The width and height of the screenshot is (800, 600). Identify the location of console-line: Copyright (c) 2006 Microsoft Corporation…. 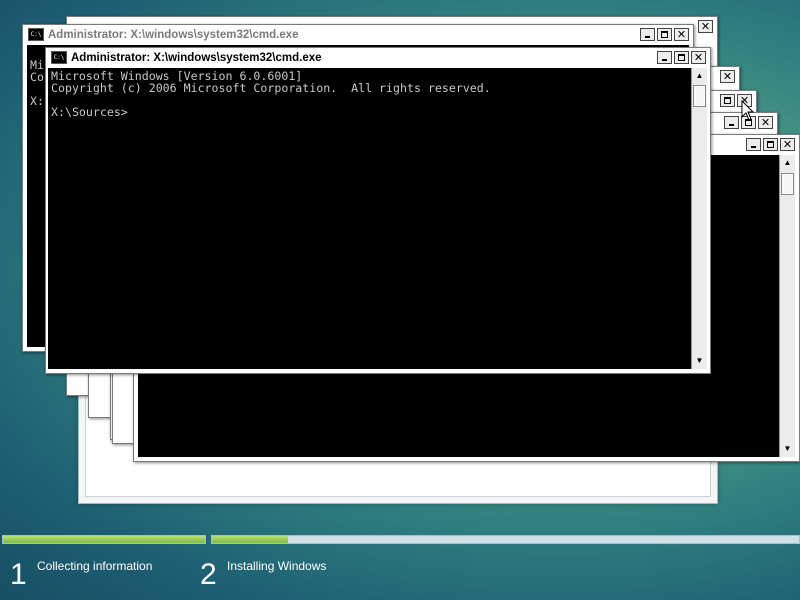
(271, 88).